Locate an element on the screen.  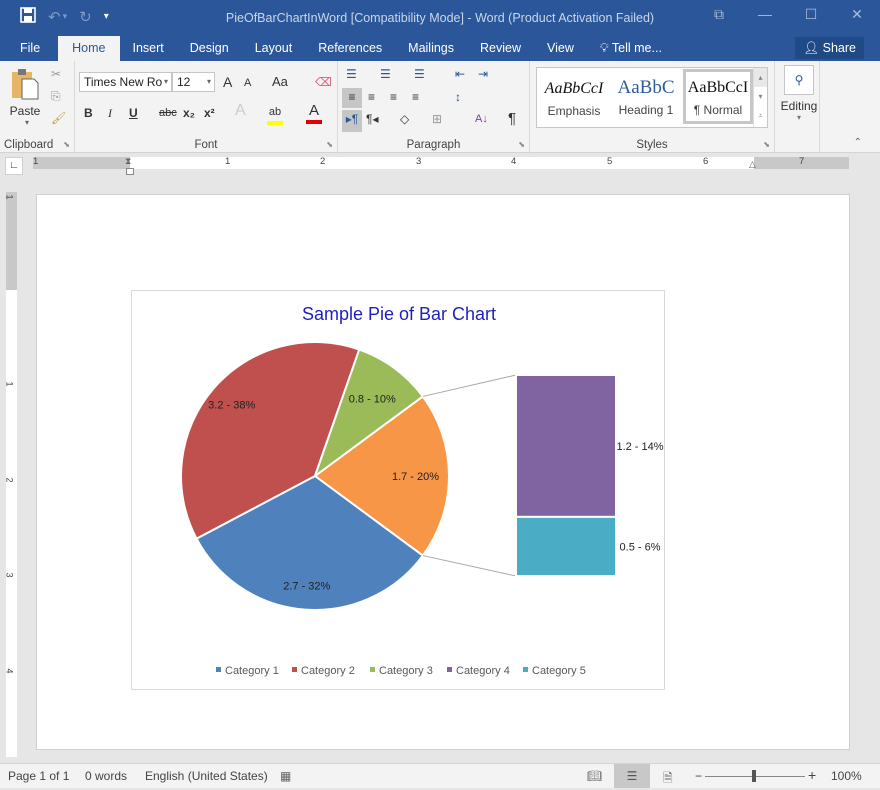
minimize-button: — is located at coordinates (765, 14).